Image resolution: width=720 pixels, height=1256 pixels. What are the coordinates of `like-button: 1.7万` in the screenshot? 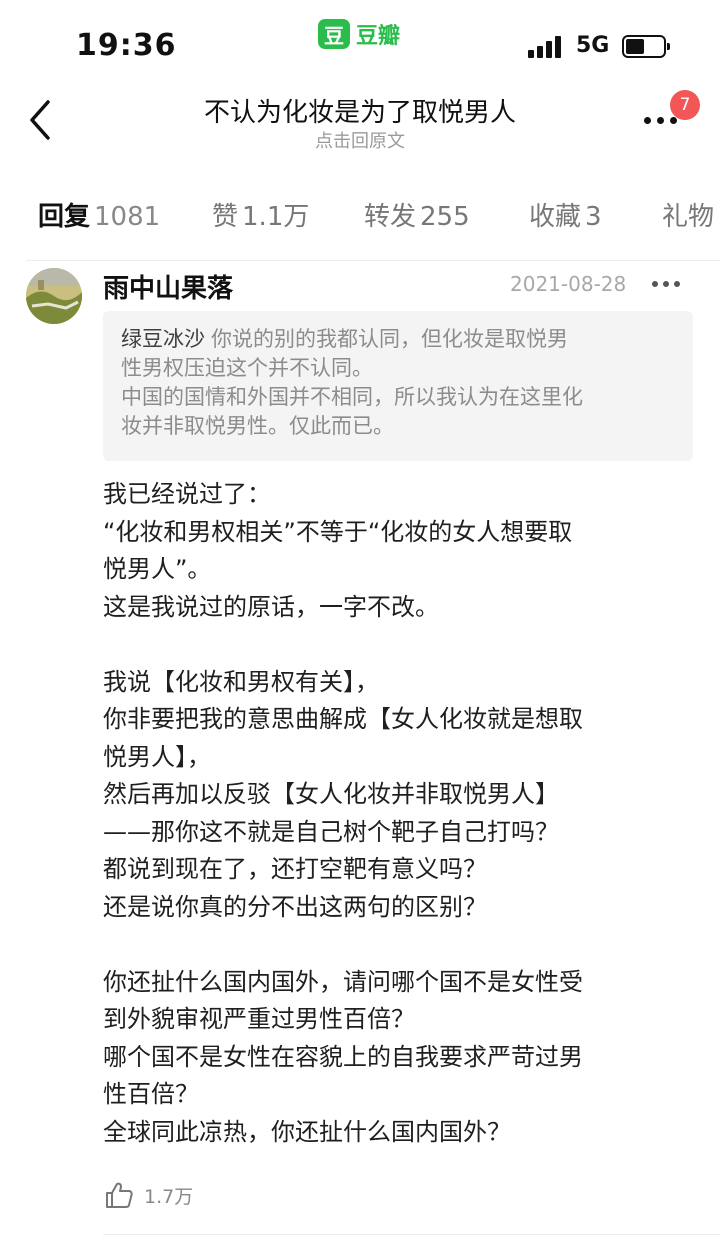 It's located at (148, 1195).